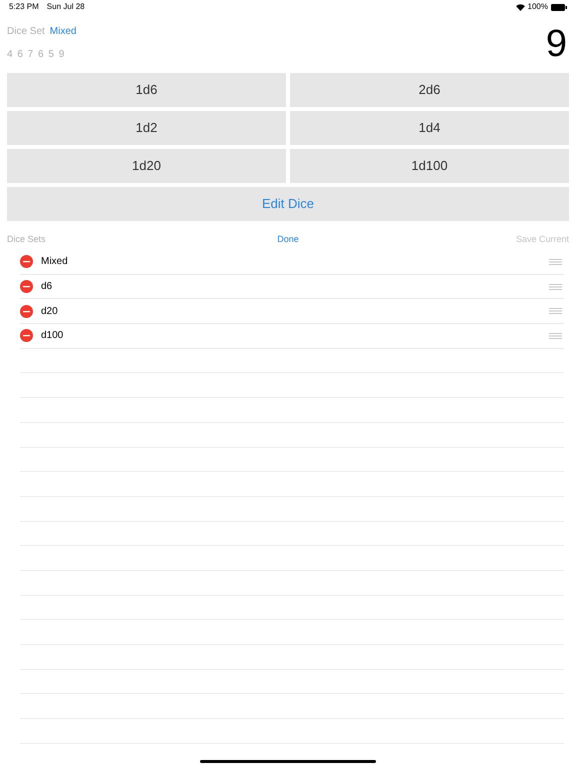 The width and height of the screenshot is (576, 768). I want to click on dice-set-label: Dice Set, so click(26, 32).